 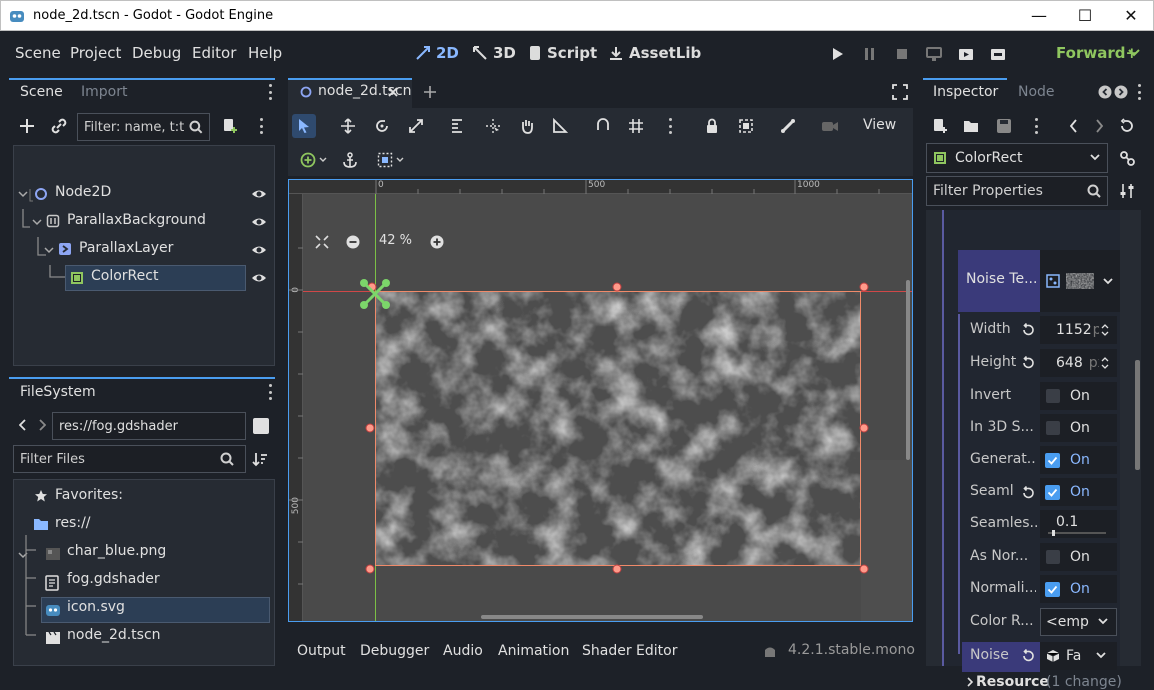 I want to click on zoom-out-icon, so click(x=353, y=242).